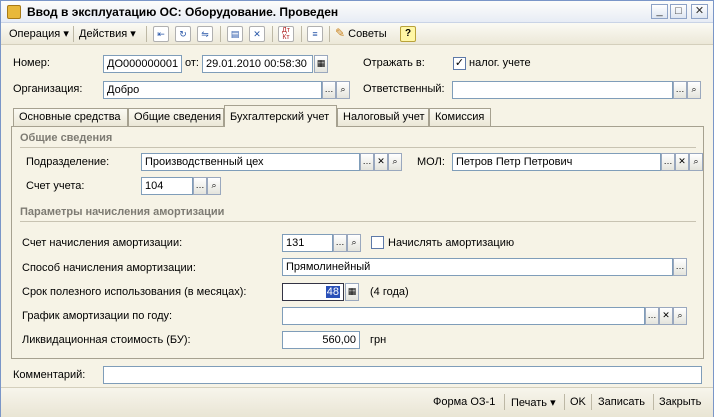 The image size is (714, 417). What do you see at coordinates (205, 34) in the screenshot?
I see `structure-icon: ⇋` at bounding box center [205, 34].